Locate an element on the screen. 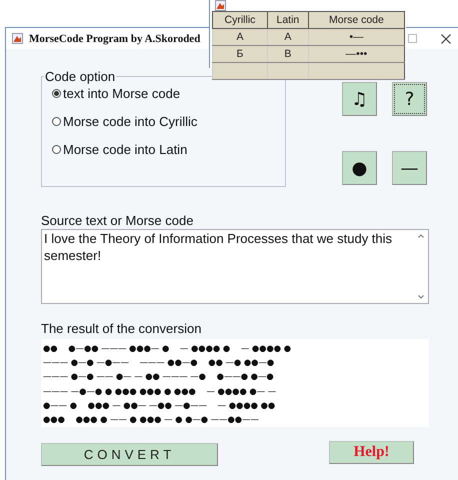 The width and height of the screenshot is (458, 480). window-title: MorseCode Program by A.Skoroded is located at coordinates (114, 38).